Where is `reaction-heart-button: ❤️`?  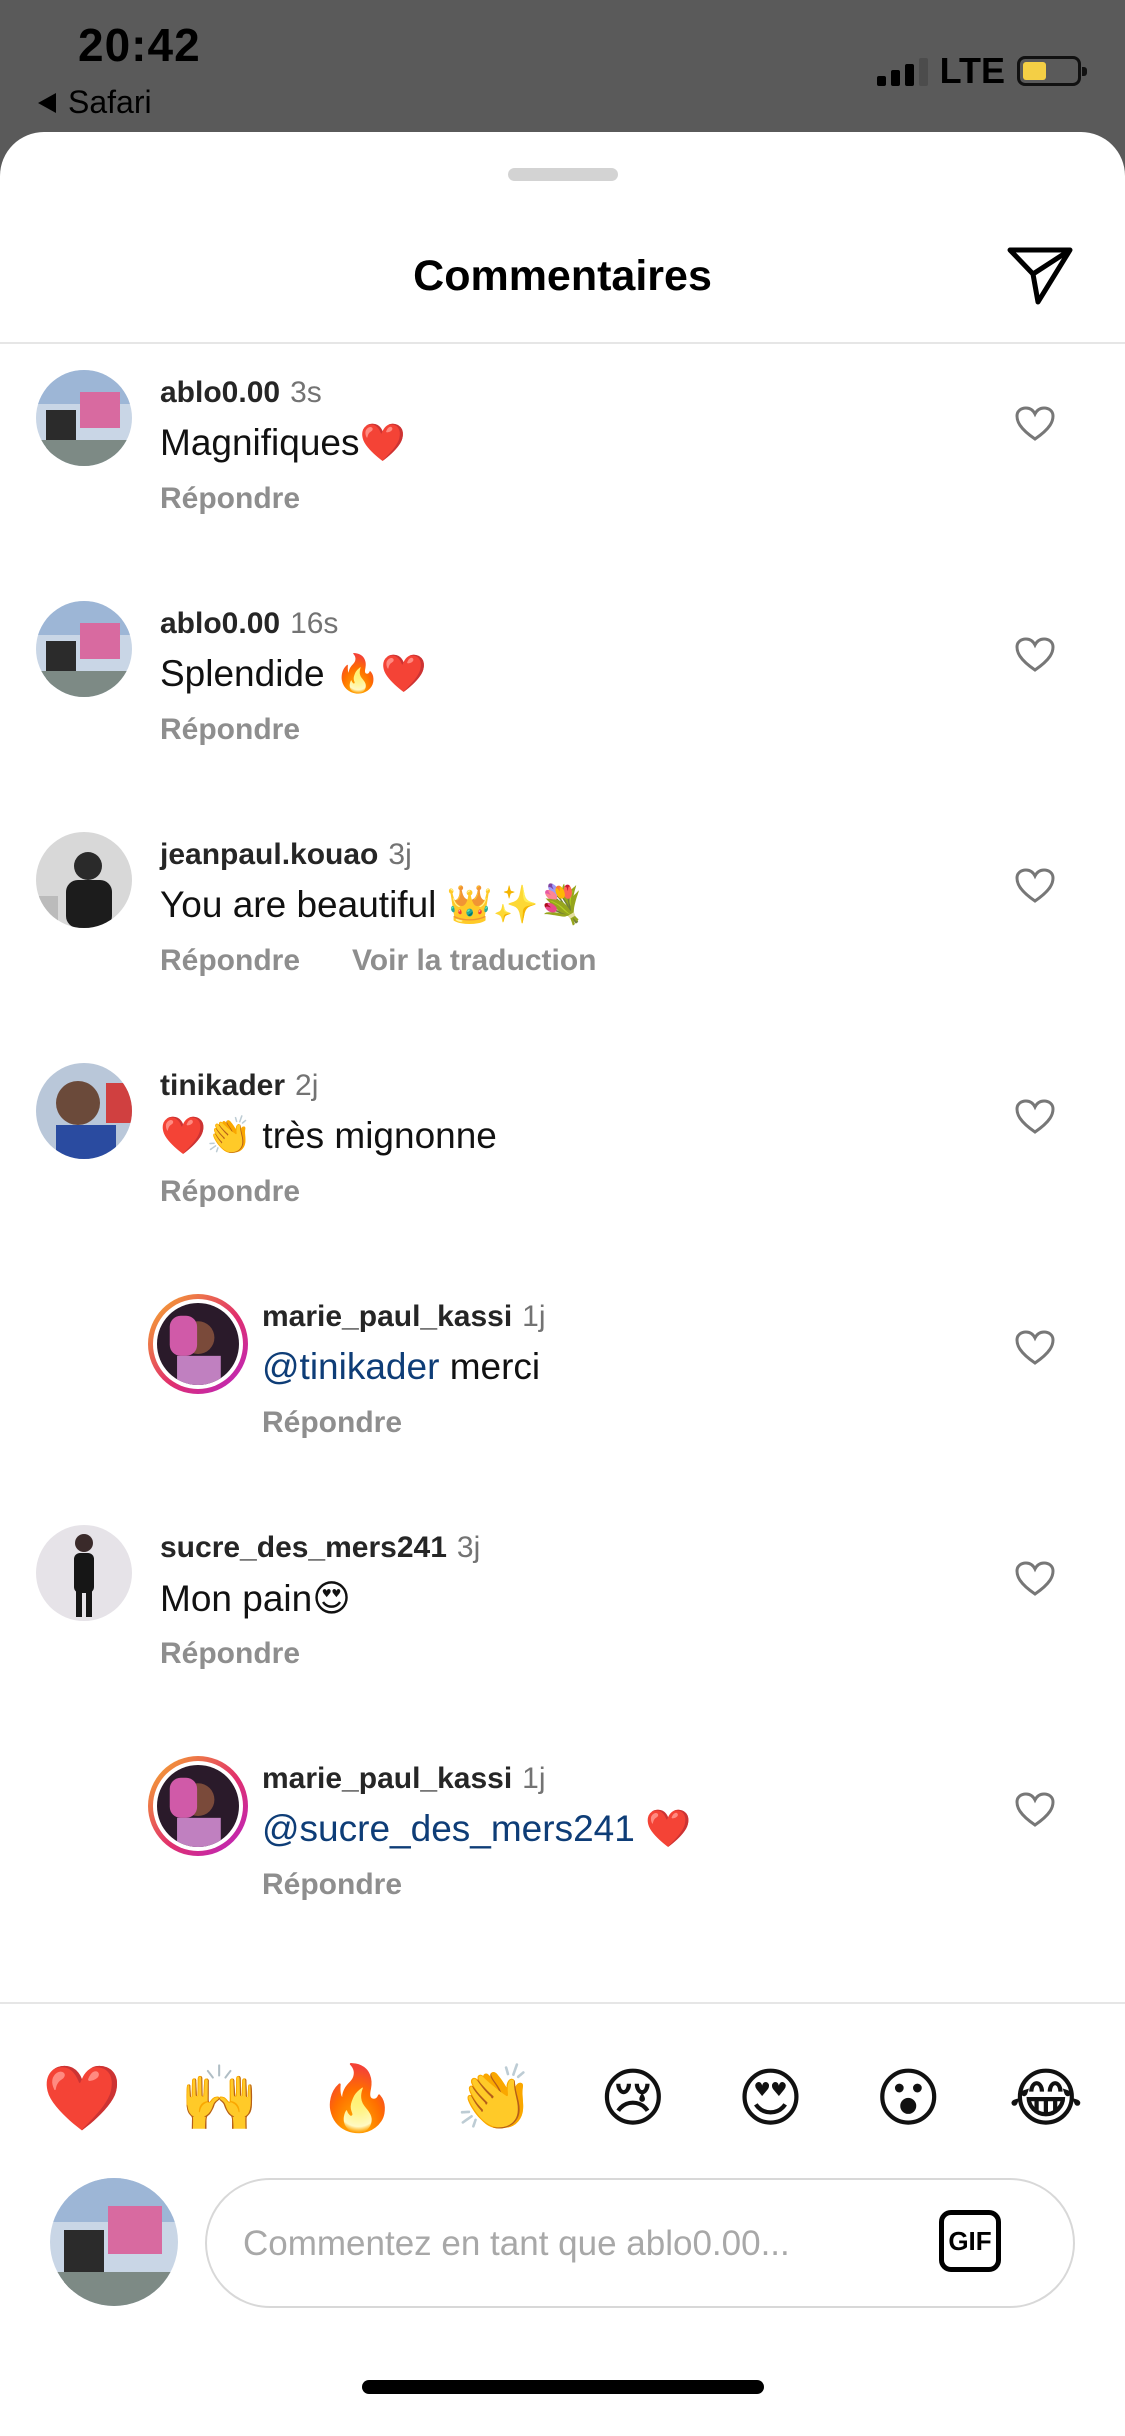
reaction-heart-button: ❤️ is located at coordinates (82, 2098).